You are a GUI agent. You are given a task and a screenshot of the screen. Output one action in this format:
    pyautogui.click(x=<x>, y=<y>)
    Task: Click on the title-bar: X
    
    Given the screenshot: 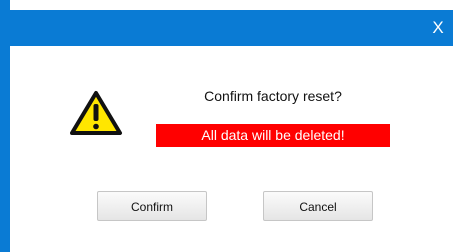 What is the action you would take?
    pyautogui.click(x=231, y=28)
    